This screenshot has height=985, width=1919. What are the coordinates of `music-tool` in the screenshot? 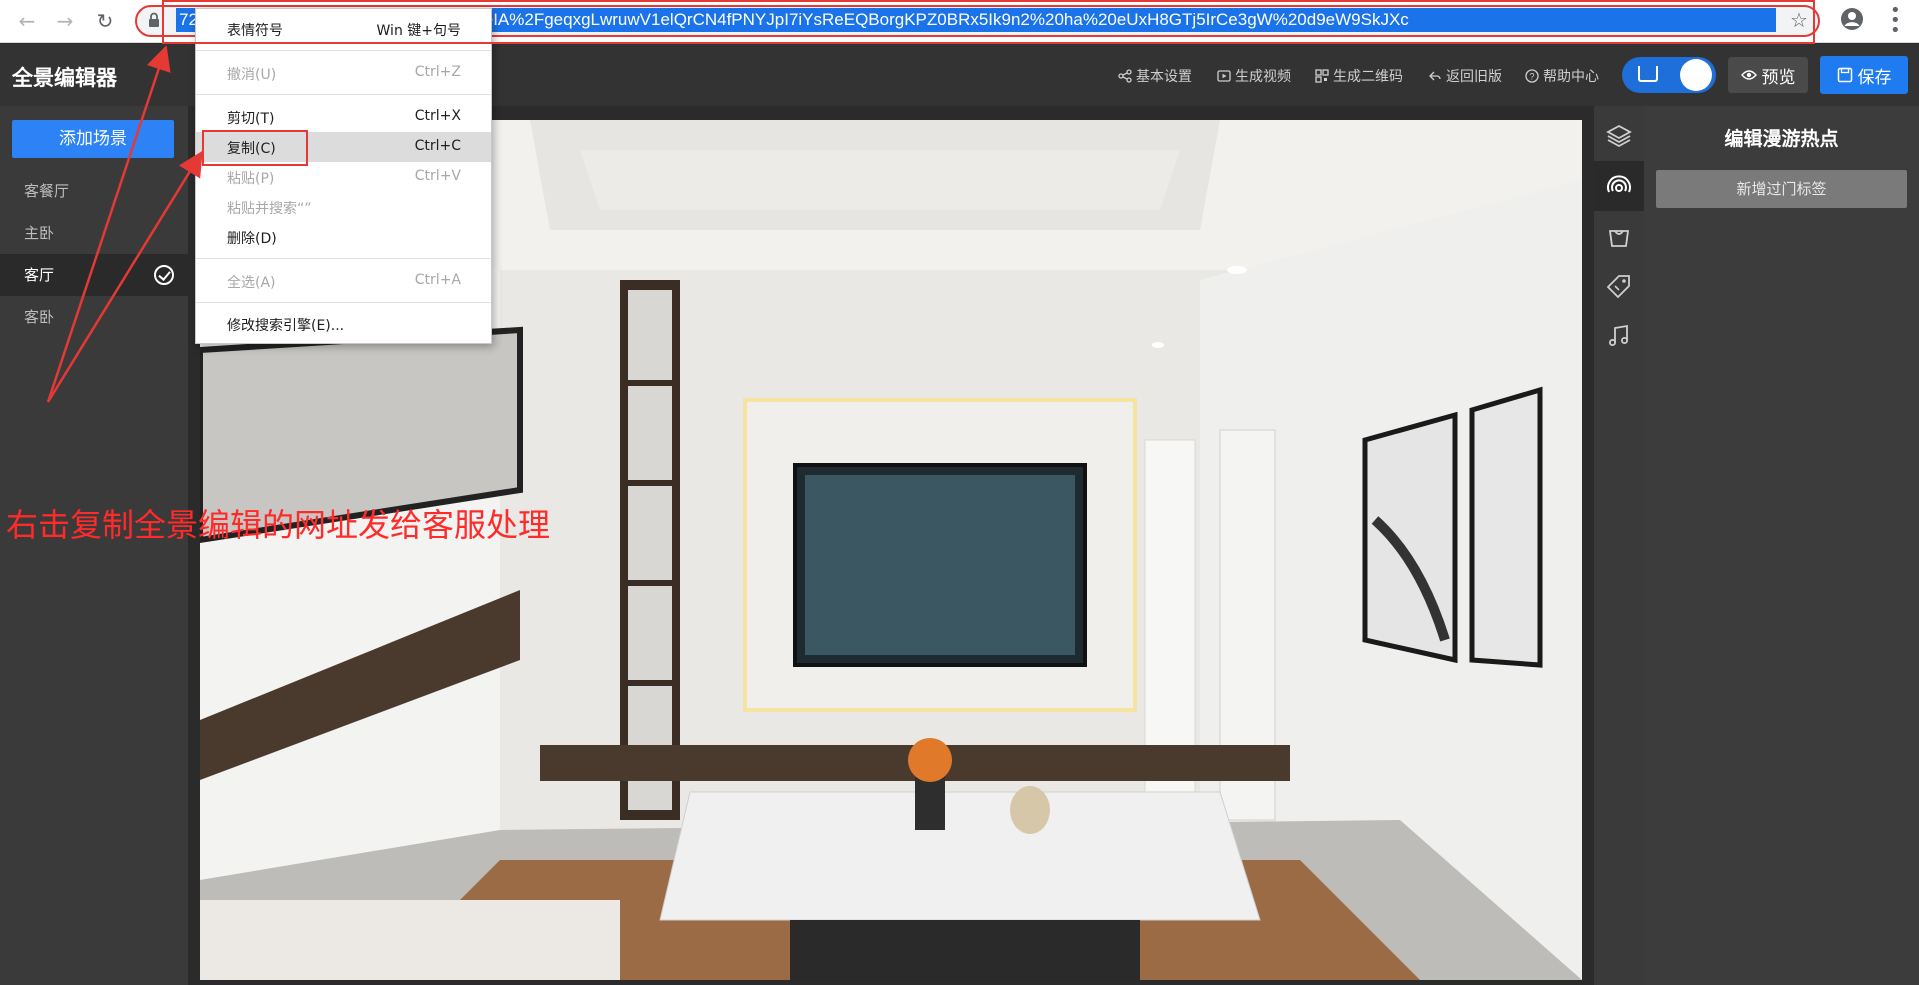 It's located at (1619, 336).